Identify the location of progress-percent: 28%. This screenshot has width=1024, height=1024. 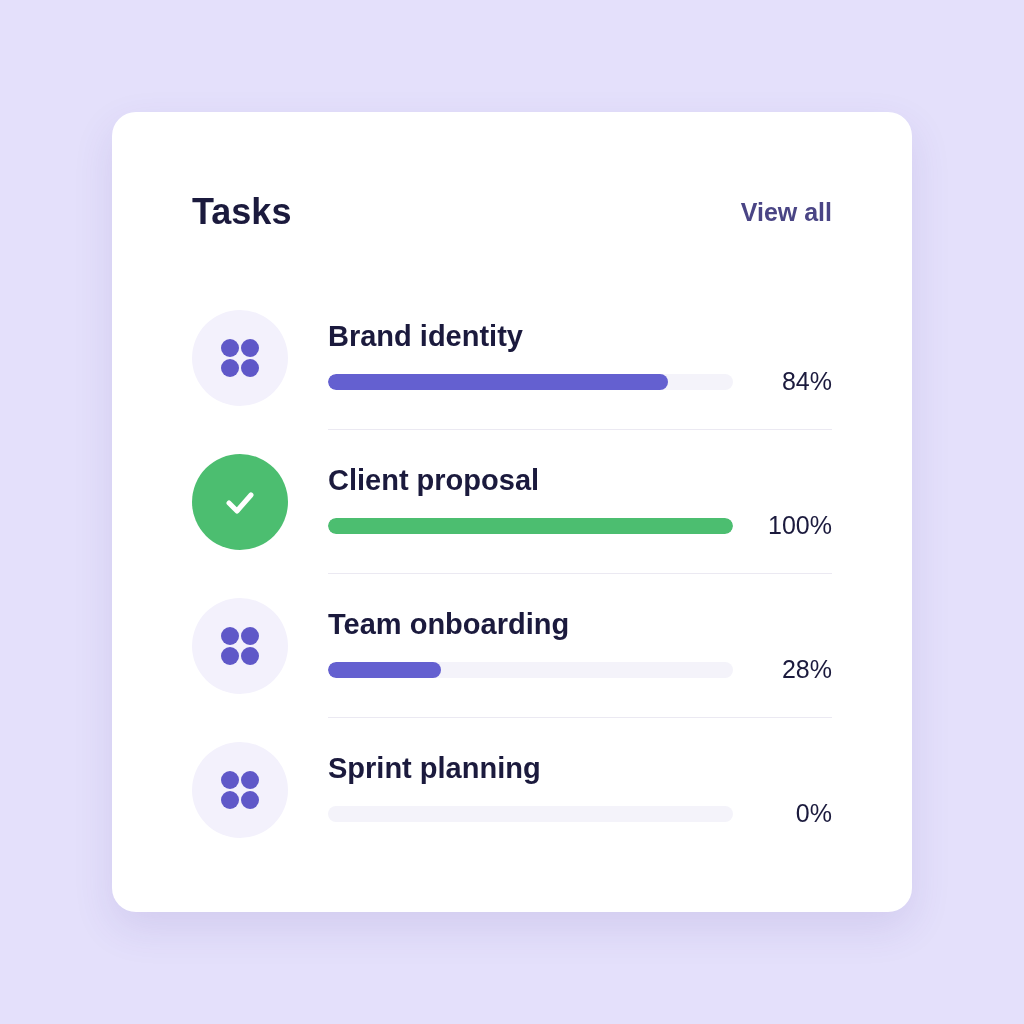
(806, 669).